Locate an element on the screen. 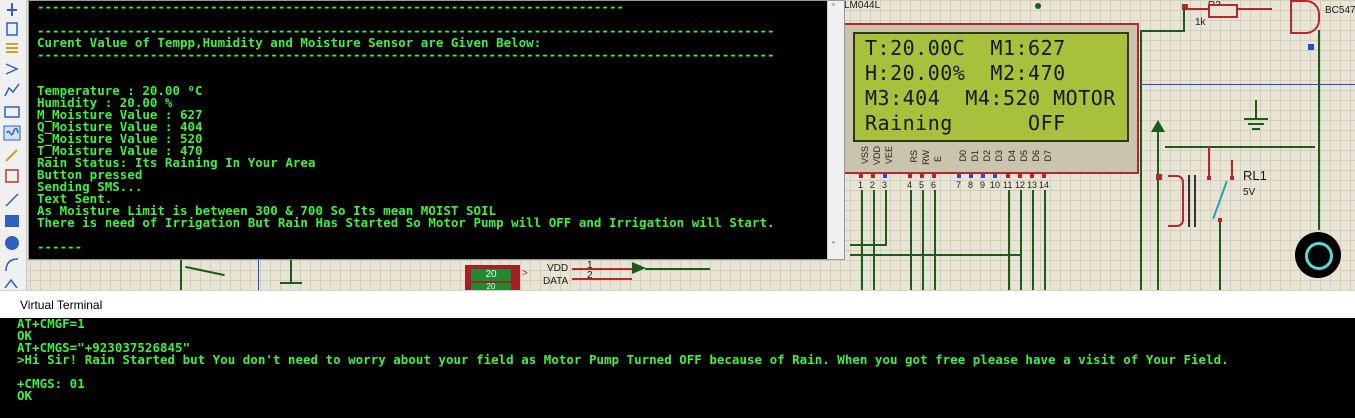 This screenshot has height=418, width=1355. motor-icon is located at coordinates (1318, 255).